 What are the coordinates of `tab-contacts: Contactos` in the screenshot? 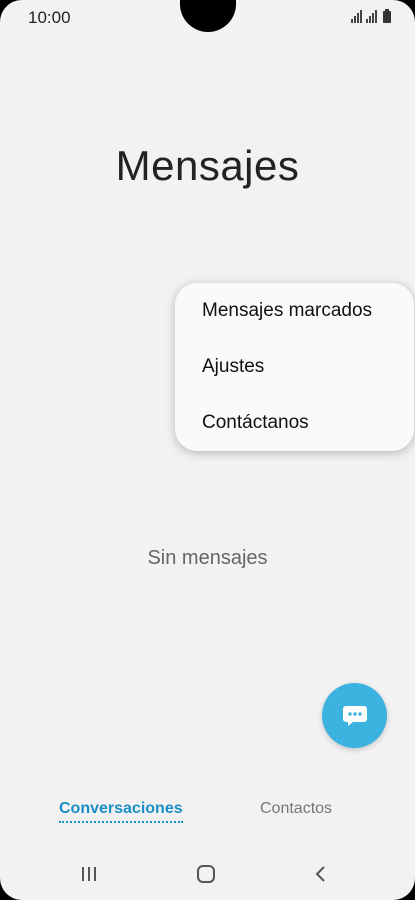 It's located at (296, 809).